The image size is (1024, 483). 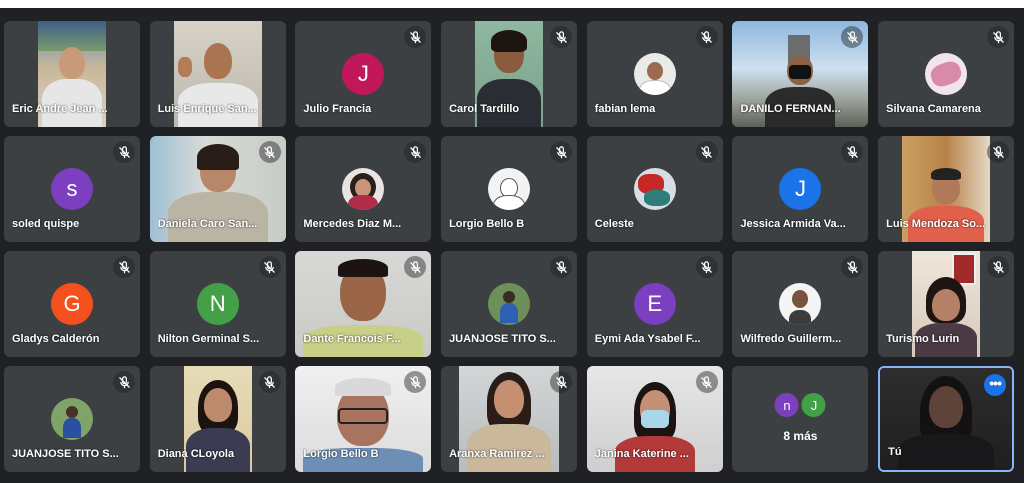 I want to click on more-participants-avatars: n J, so click(x=800, y=405).